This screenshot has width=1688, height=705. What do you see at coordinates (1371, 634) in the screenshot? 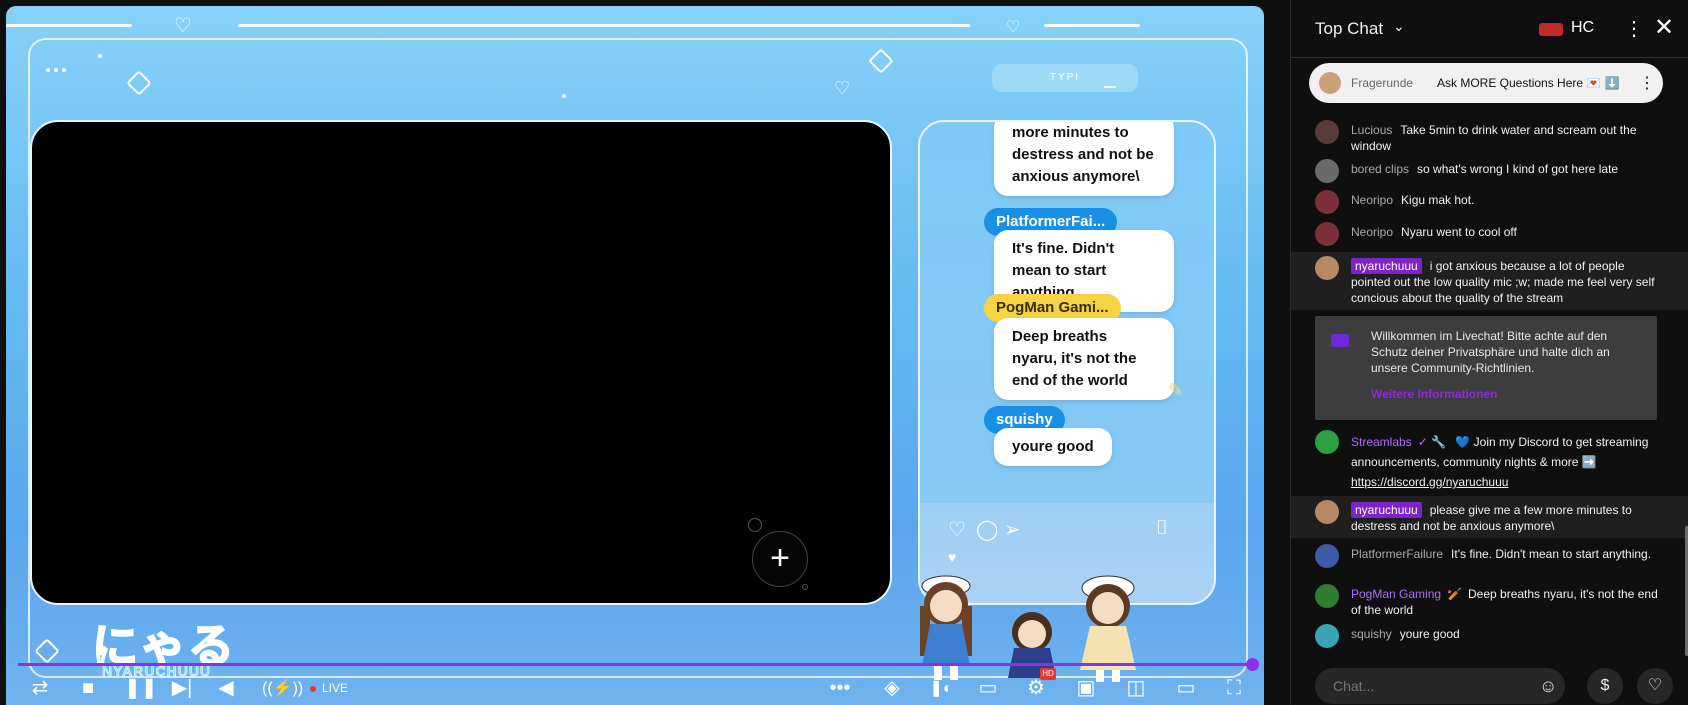
I see `message-author: squishy` at bounding box center [1371, 634].